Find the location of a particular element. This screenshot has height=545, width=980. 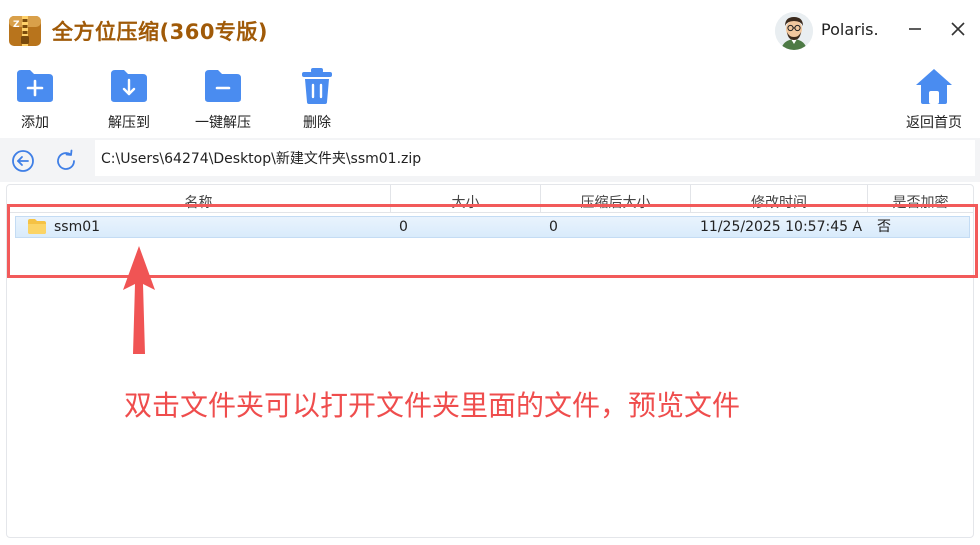

delete-button: 删除 is located at coordinates (317, 100).